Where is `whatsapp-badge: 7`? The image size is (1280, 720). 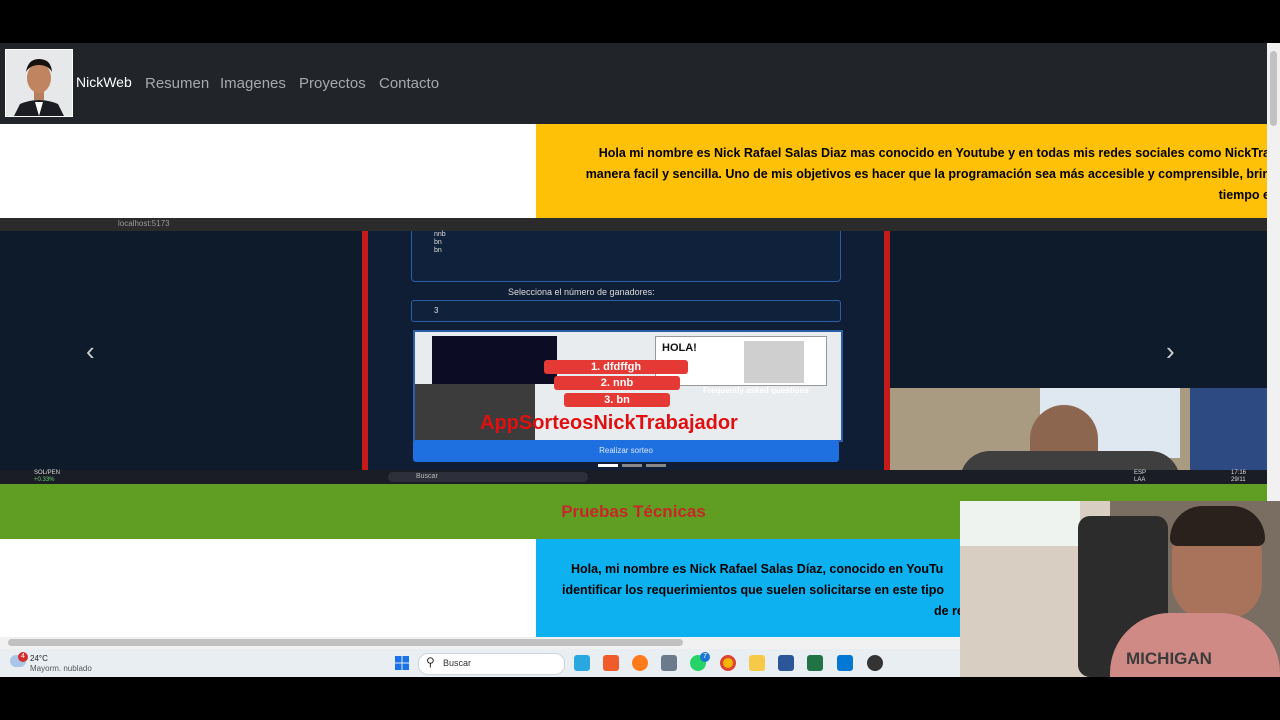 whatsapp-badge: 7 is located at coordinates (705, 657).